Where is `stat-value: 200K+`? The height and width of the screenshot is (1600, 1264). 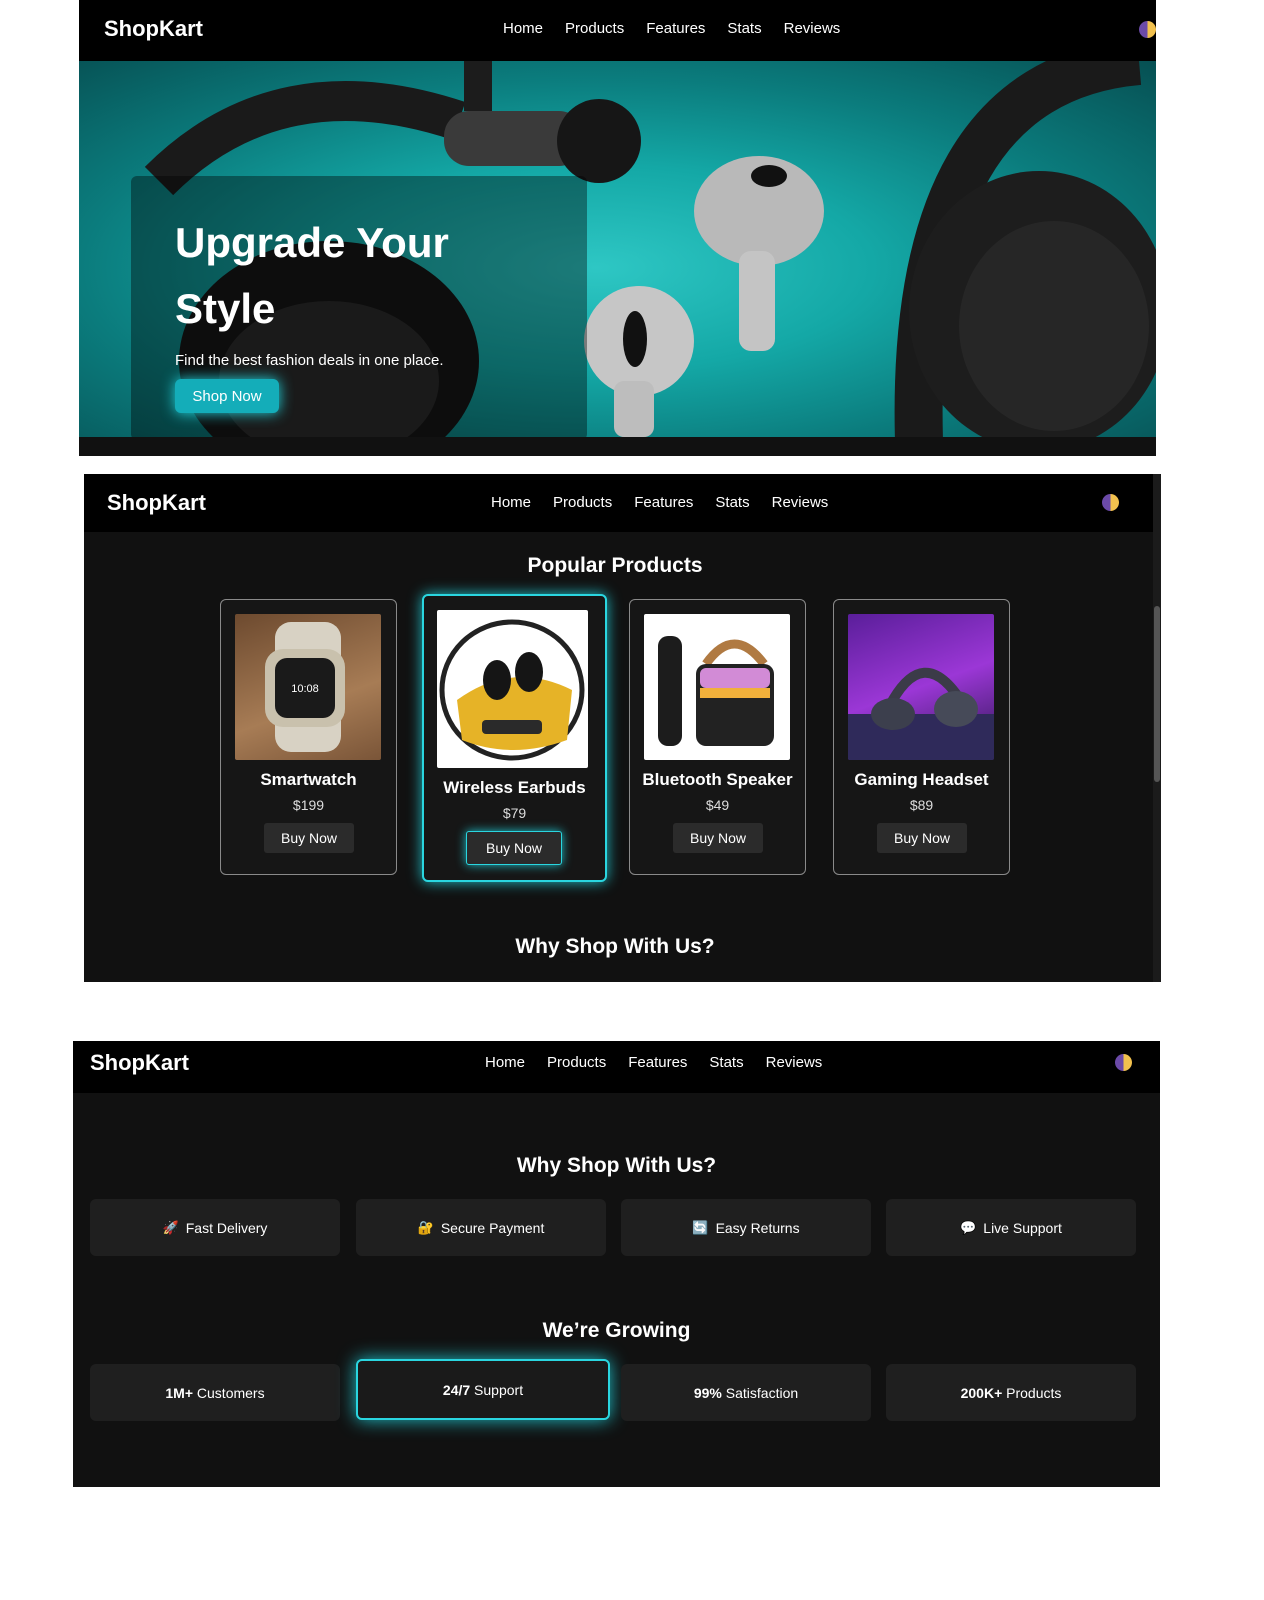
stat-value: 200K+ is located at coordinates (981, 1392).